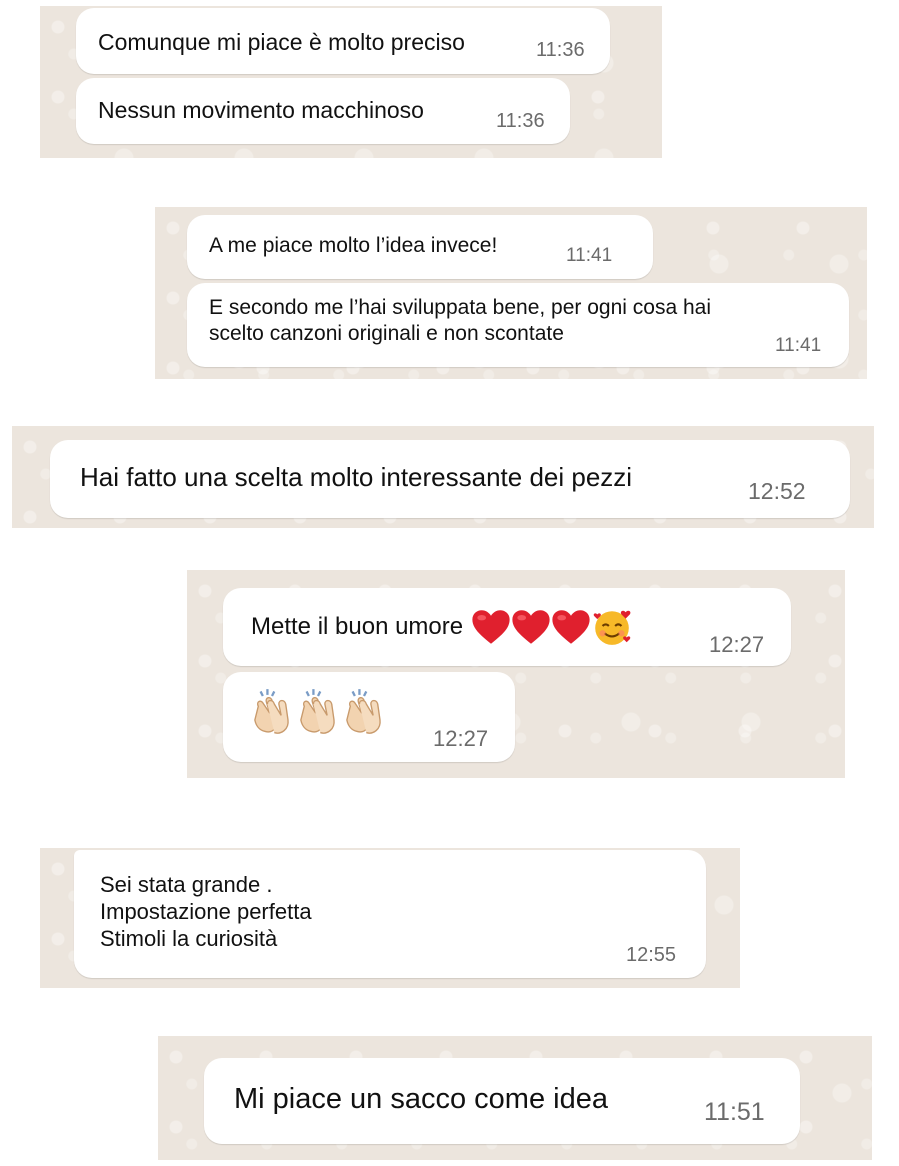 This screenshot has height=1166, width=899. Describe the element at coordinates (357, 627) in the screenshot. I see `message-text: Mette il buon umore` at that location.